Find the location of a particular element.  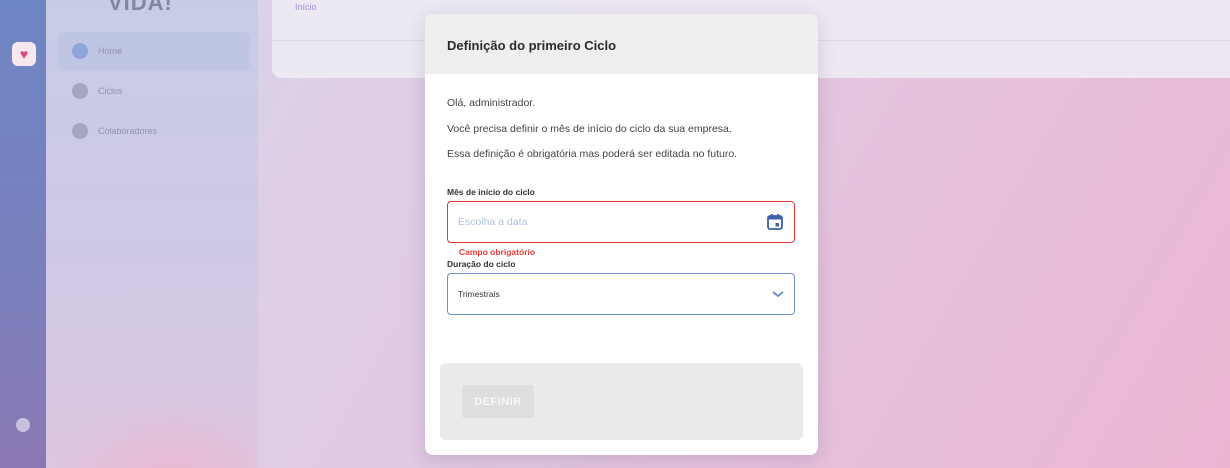

define-button: DEFINIR is located at coordinates (498, 401).